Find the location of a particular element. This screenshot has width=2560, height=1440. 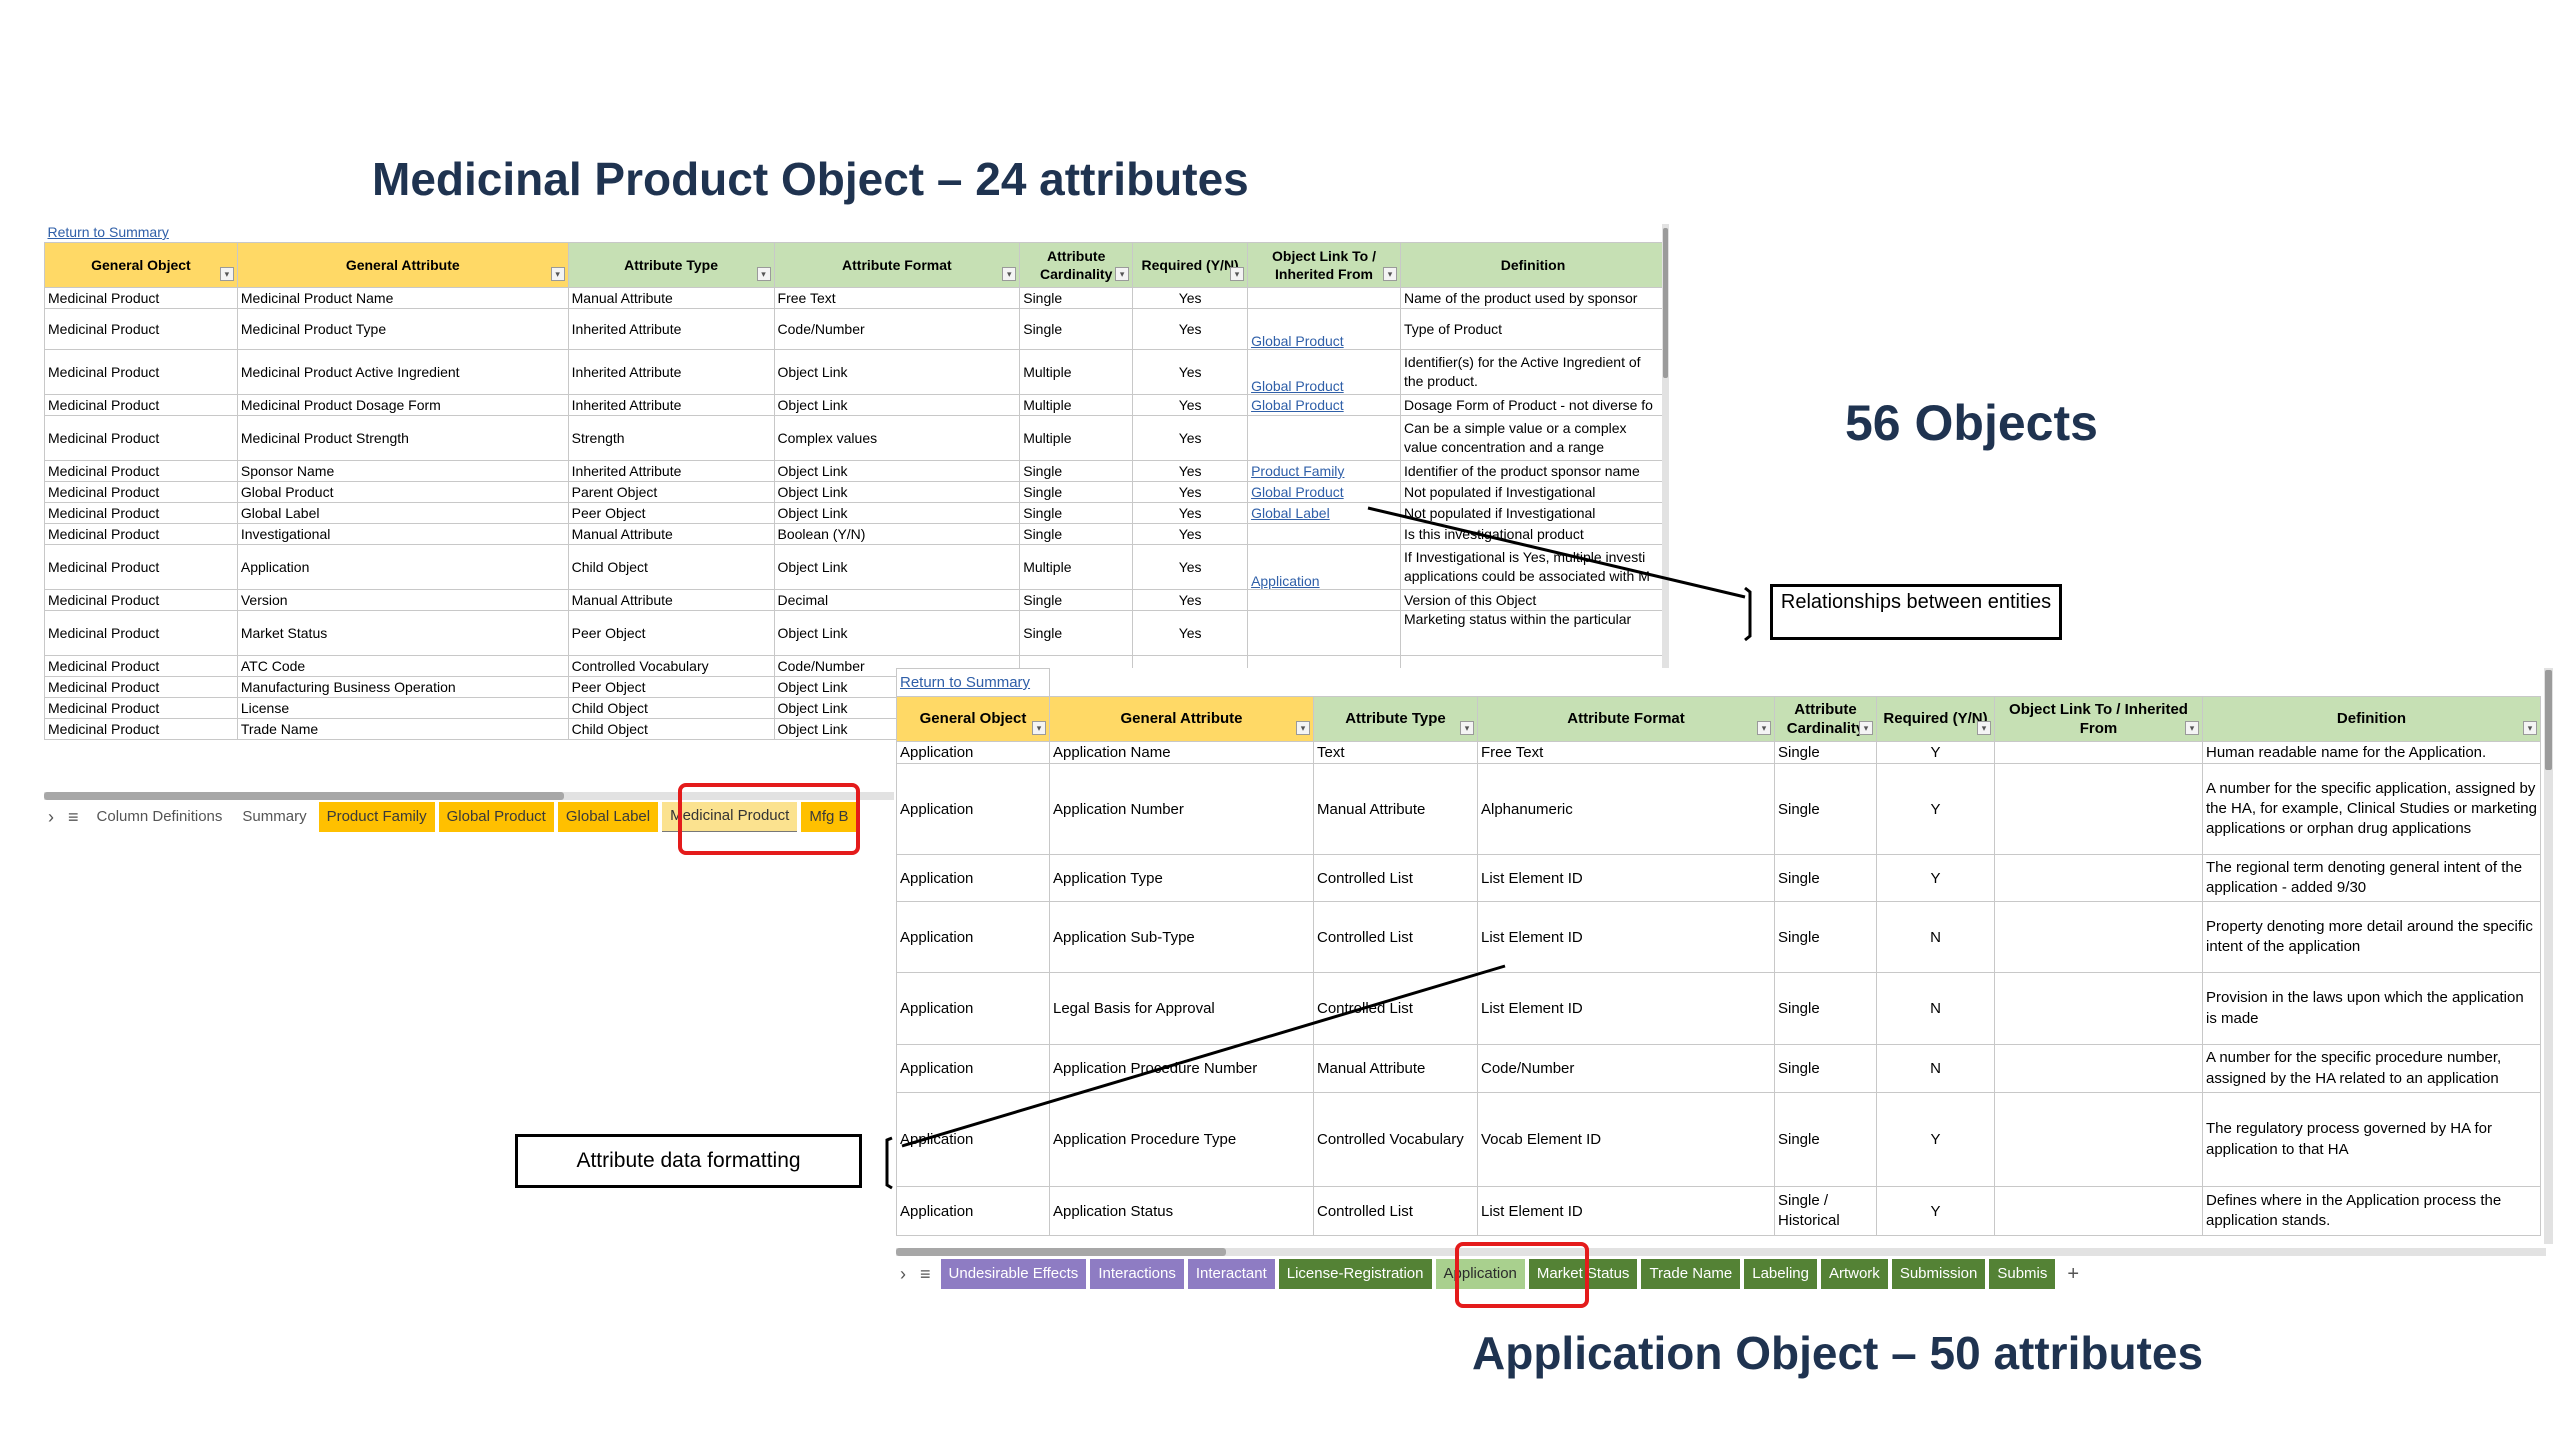

cell: Code/Number is located at coordinates (1626, 1068).